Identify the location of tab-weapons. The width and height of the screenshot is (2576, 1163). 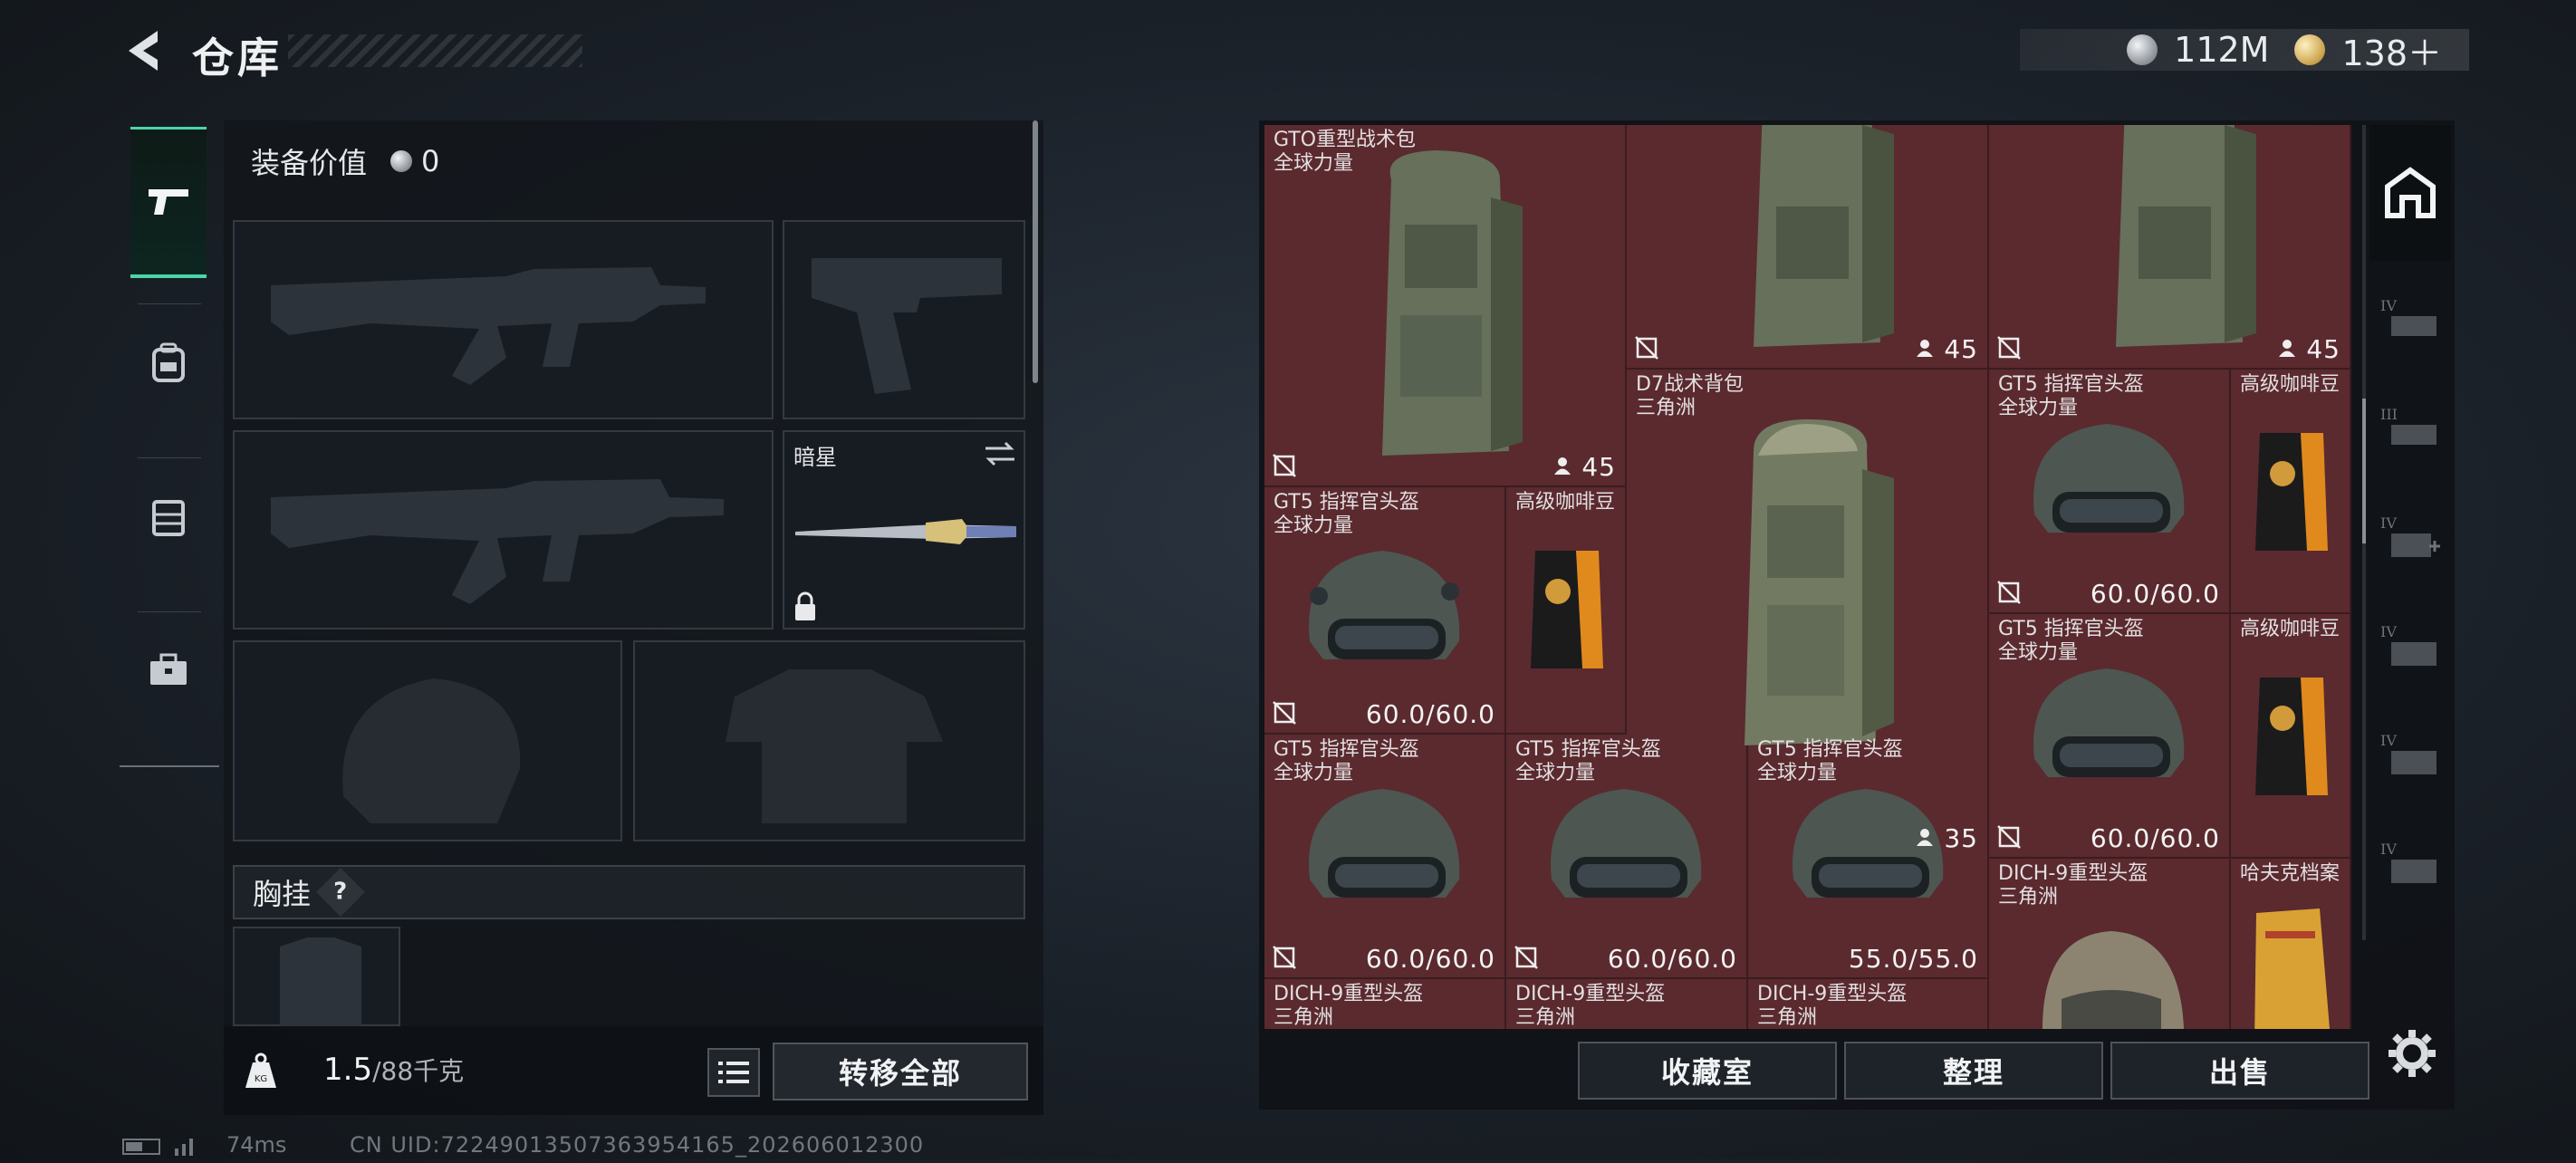
(168, 202).